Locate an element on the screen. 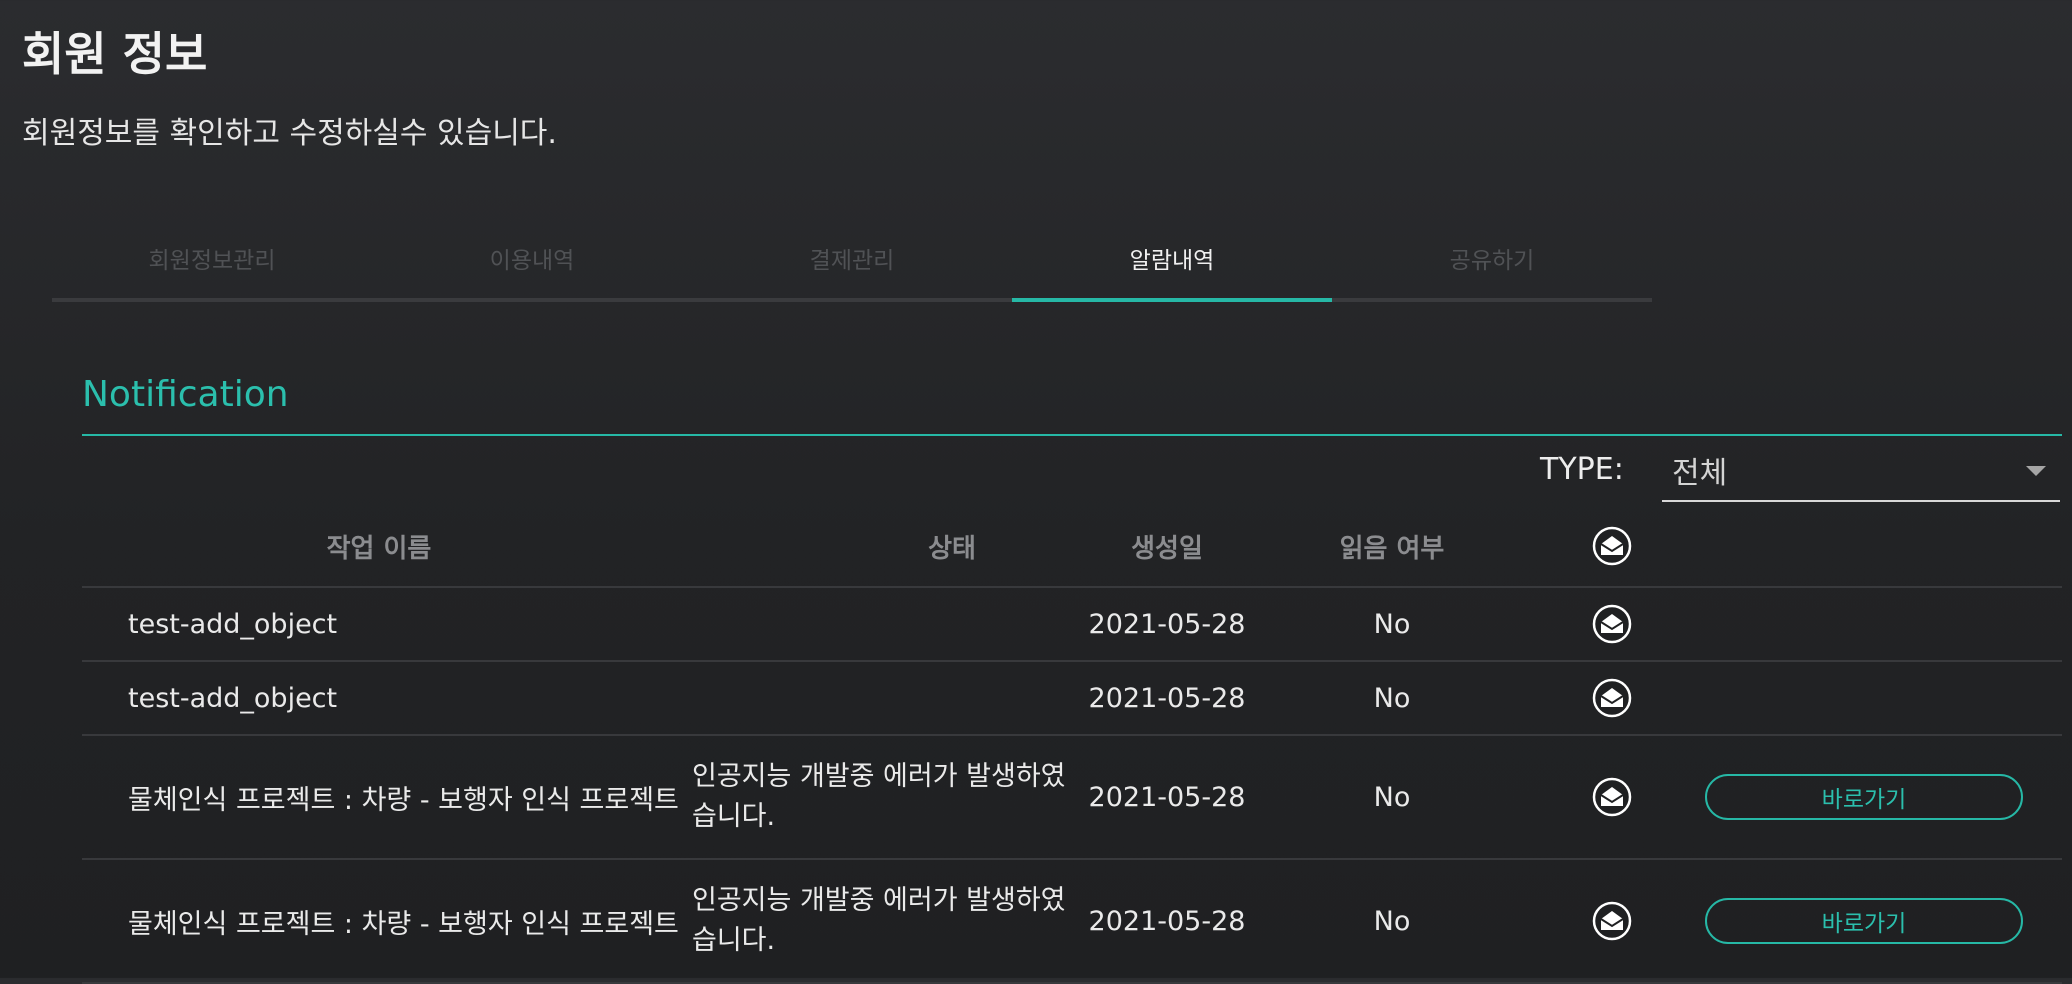 The width and height of the screenshot is (2072, 984). tab-share: 공유하기 is located at coordinates (1492, 258).